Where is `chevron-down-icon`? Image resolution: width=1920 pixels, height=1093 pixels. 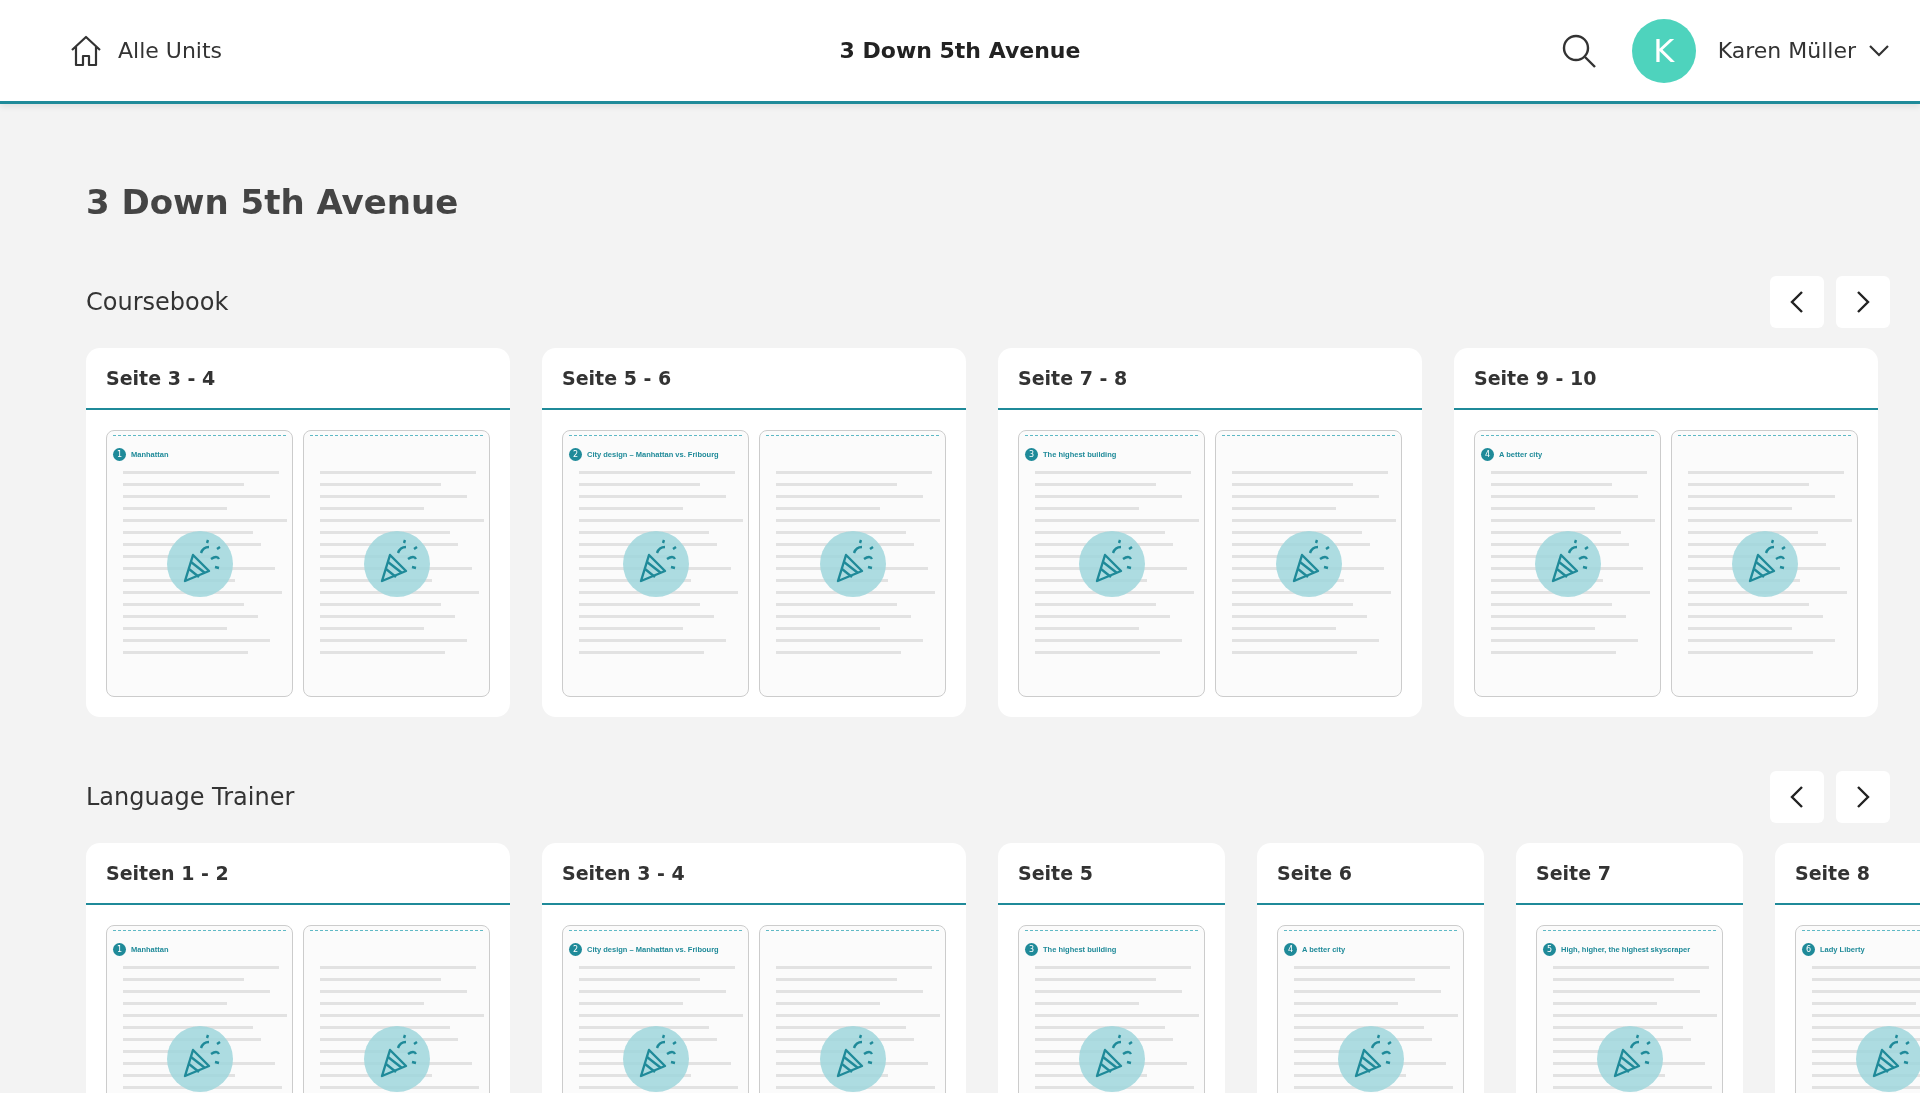
chevron-down-icon is located at coordinates (1879, 50).